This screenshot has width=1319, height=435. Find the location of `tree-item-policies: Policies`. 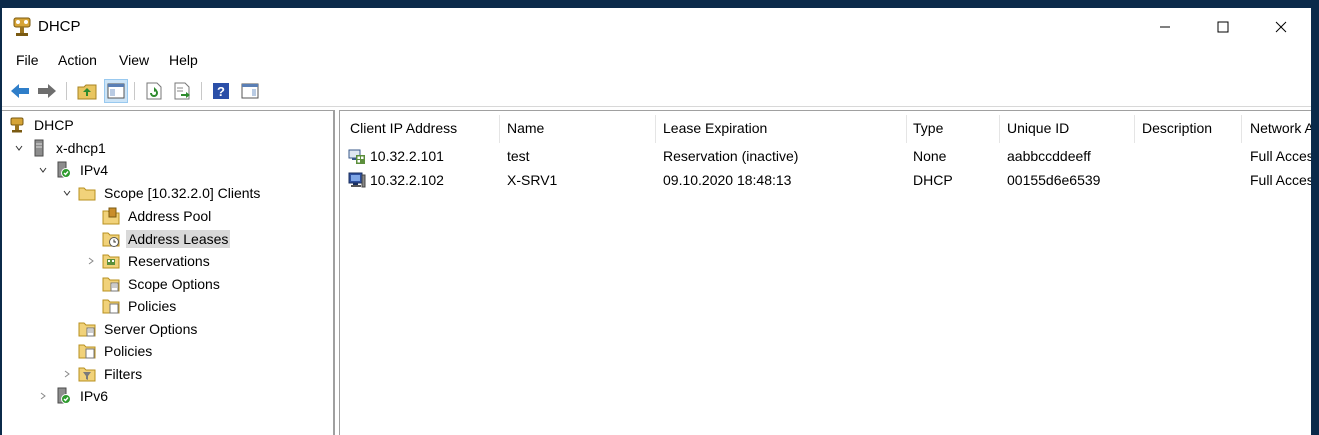

tree-item-policies: Policies is located at coordinates (116, 351).